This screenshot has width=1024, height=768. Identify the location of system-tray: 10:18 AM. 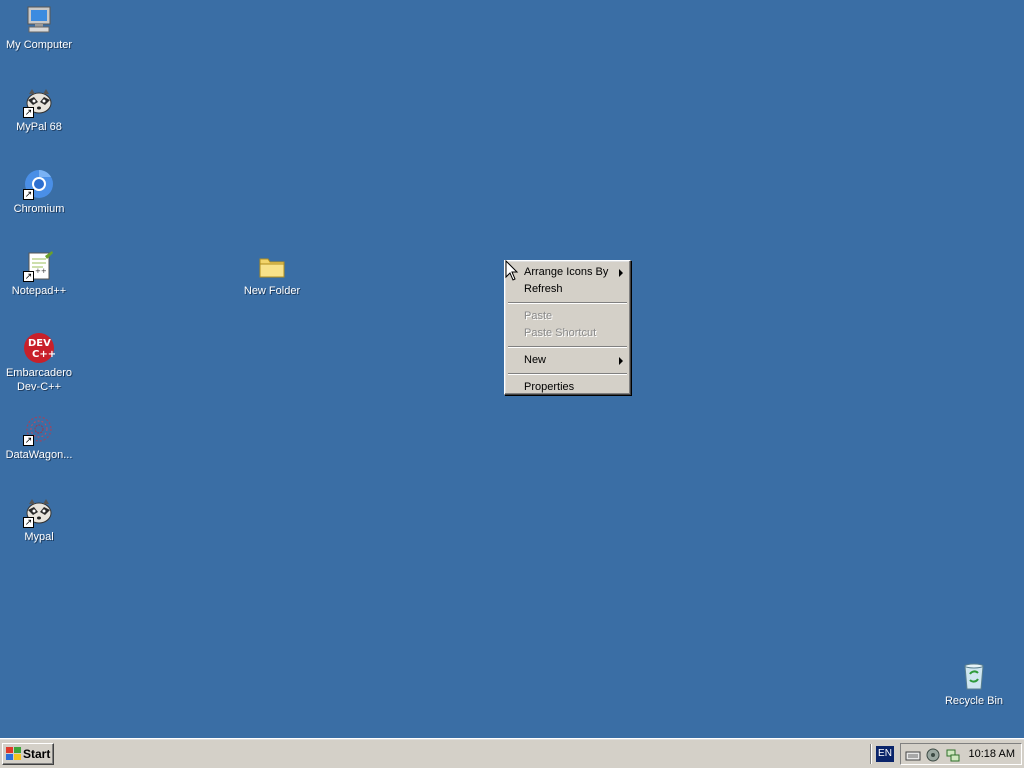
(961, 754).